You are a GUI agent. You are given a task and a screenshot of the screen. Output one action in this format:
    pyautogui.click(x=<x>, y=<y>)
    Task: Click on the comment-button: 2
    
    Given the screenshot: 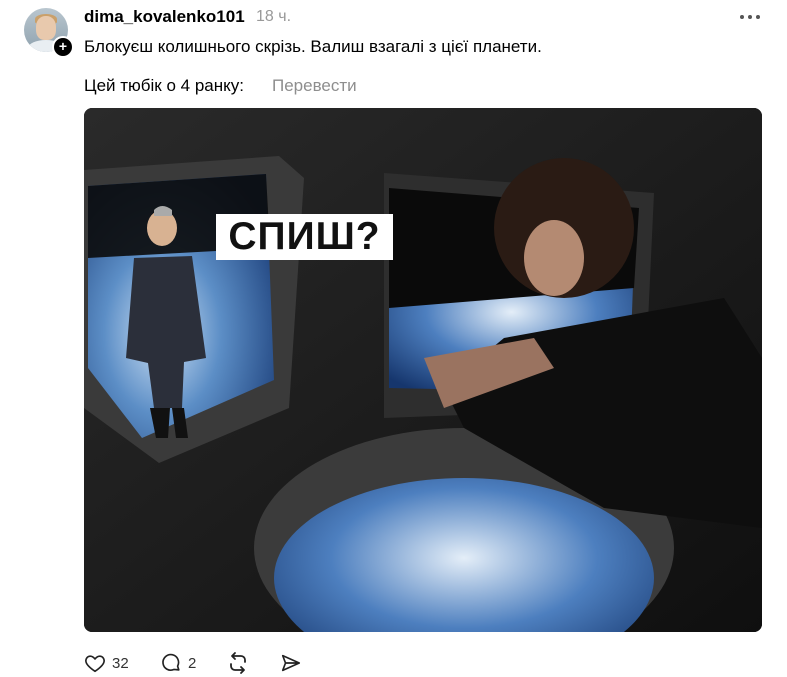 What is the action you would take?
    pyautogui.click(x=178, y=663)
    